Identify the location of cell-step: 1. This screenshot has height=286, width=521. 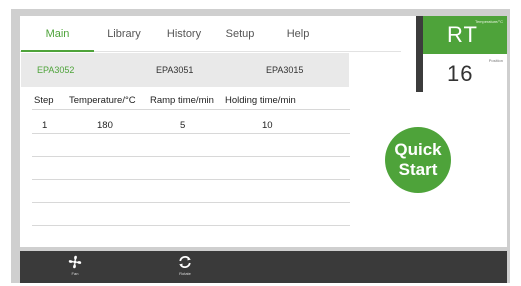
(45, 125).